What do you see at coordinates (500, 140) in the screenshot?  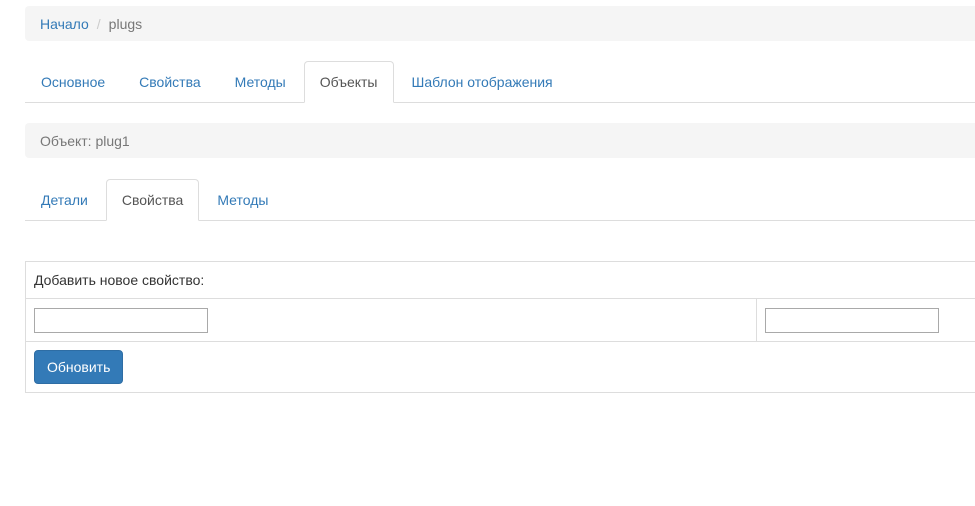 I see `object-bar: Объект: plug1` at bounding box center [500, 140].